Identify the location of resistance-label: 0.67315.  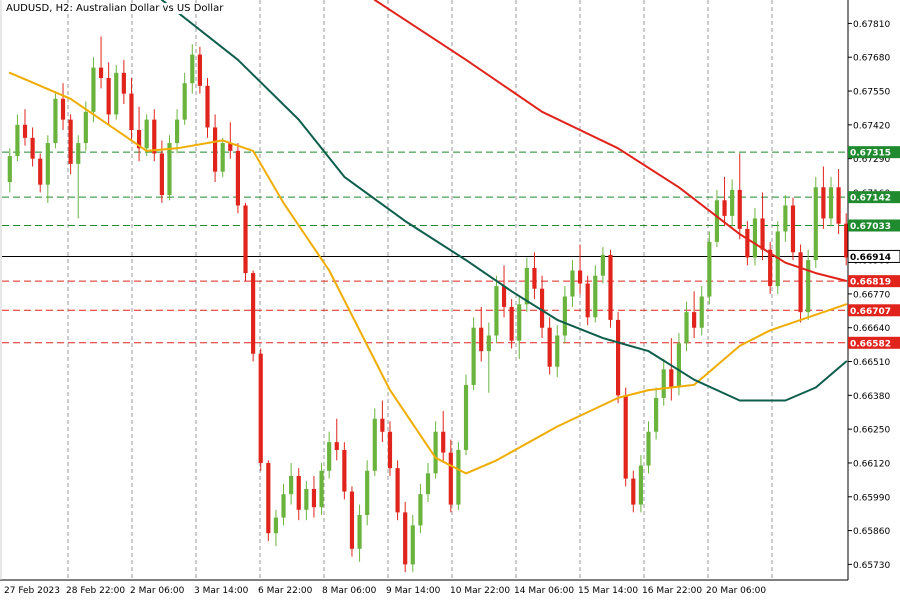
(870, 154).